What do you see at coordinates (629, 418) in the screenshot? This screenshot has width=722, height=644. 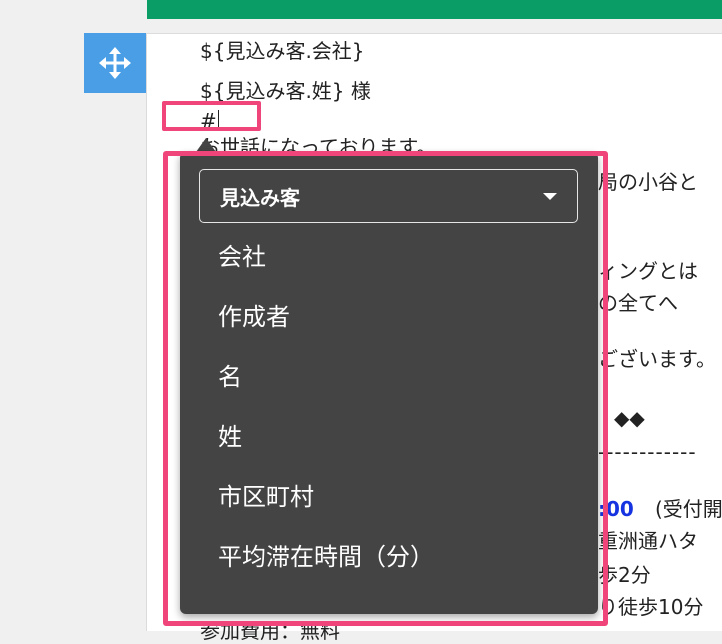 I see `diamond-heading: ◆◆` at bounding box center [629, 418].